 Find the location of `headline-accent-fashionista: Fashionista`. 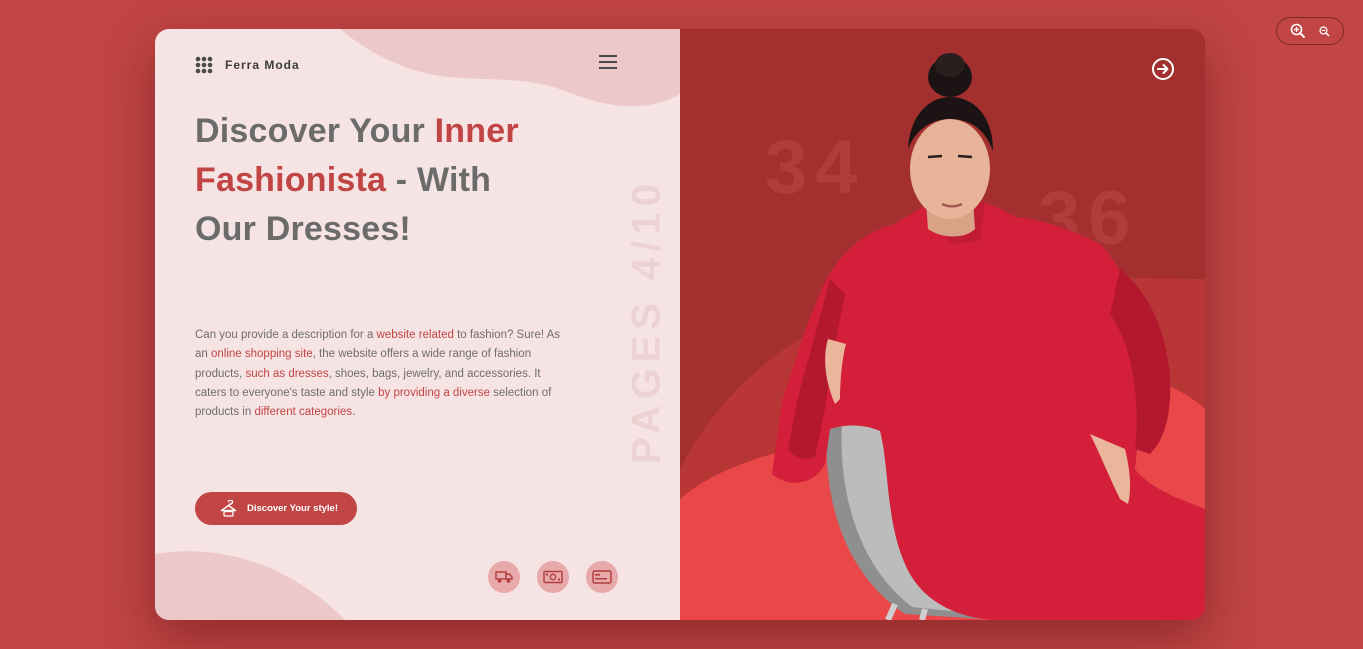

headline-accent-fashionista: Fashionista is located at coordinates (291, 180).